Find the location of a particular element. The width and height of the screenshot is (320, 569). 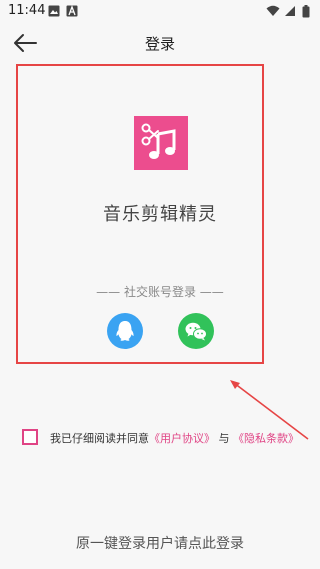

one-click-login-link: 原一键登录用户请点此登录 is located at coordinates (160, 543).